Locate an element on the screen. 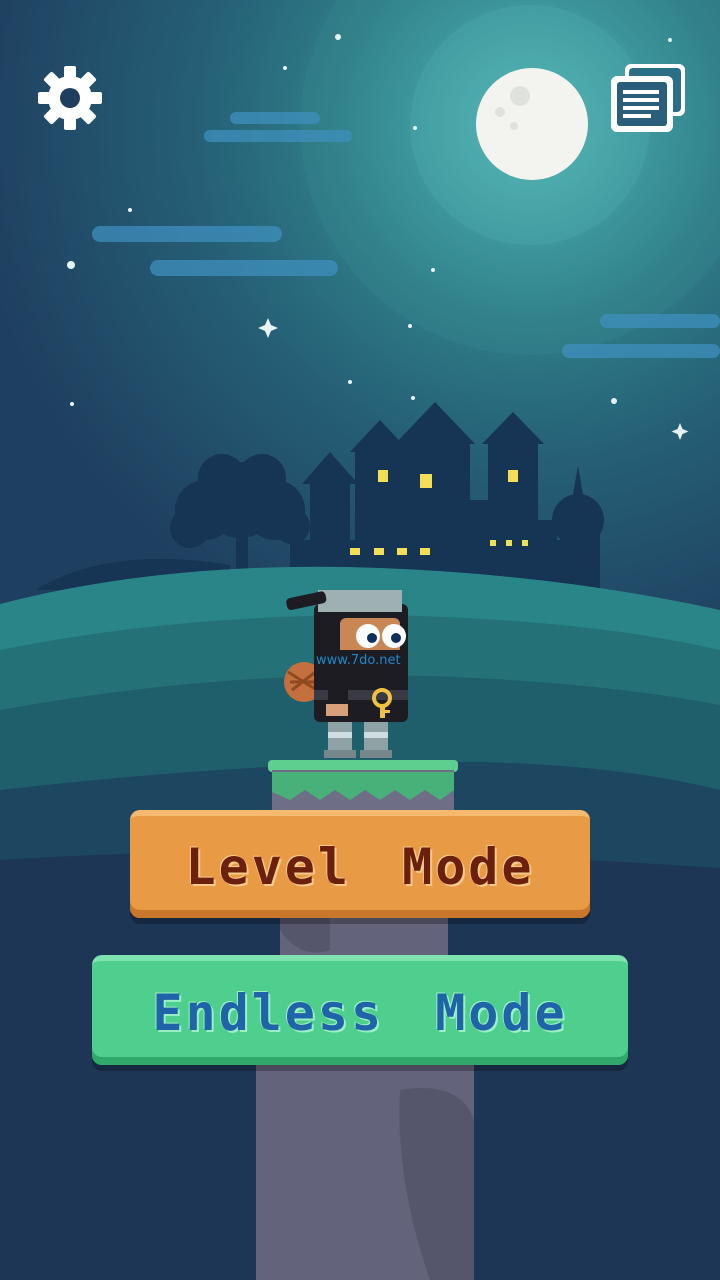  endless-mode-button: Endless Mode is located at coordinates (360, 1010).